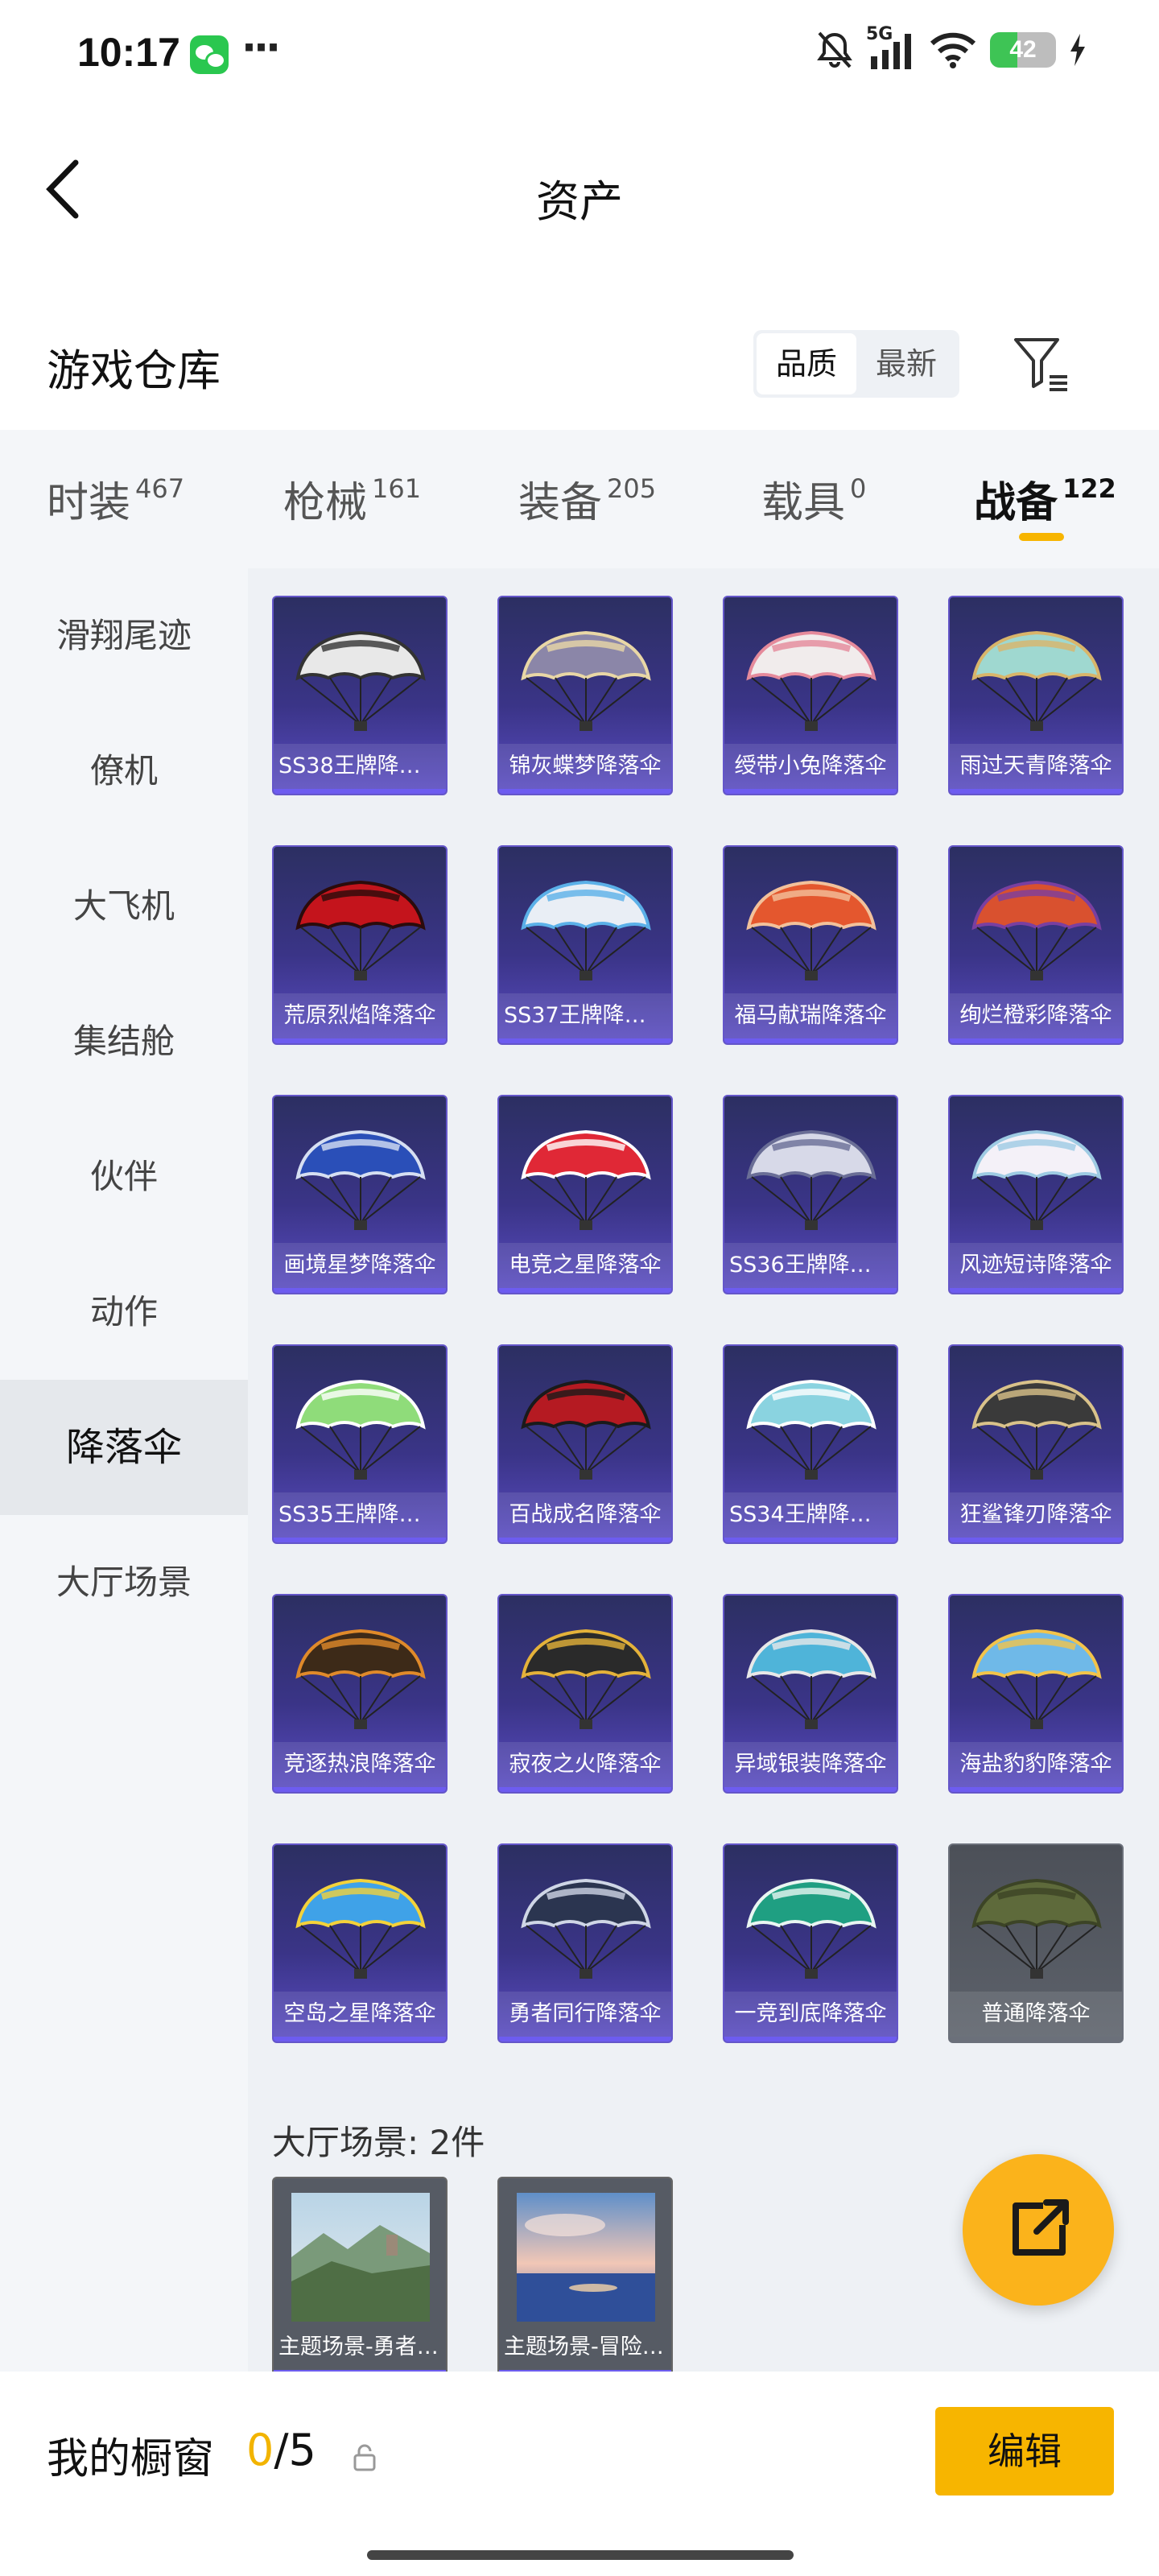  What do you see at coordinates (360, 1929) in the screenshot?
I see `parachute-sky-island-icon` at bounding box center [360, 1929].